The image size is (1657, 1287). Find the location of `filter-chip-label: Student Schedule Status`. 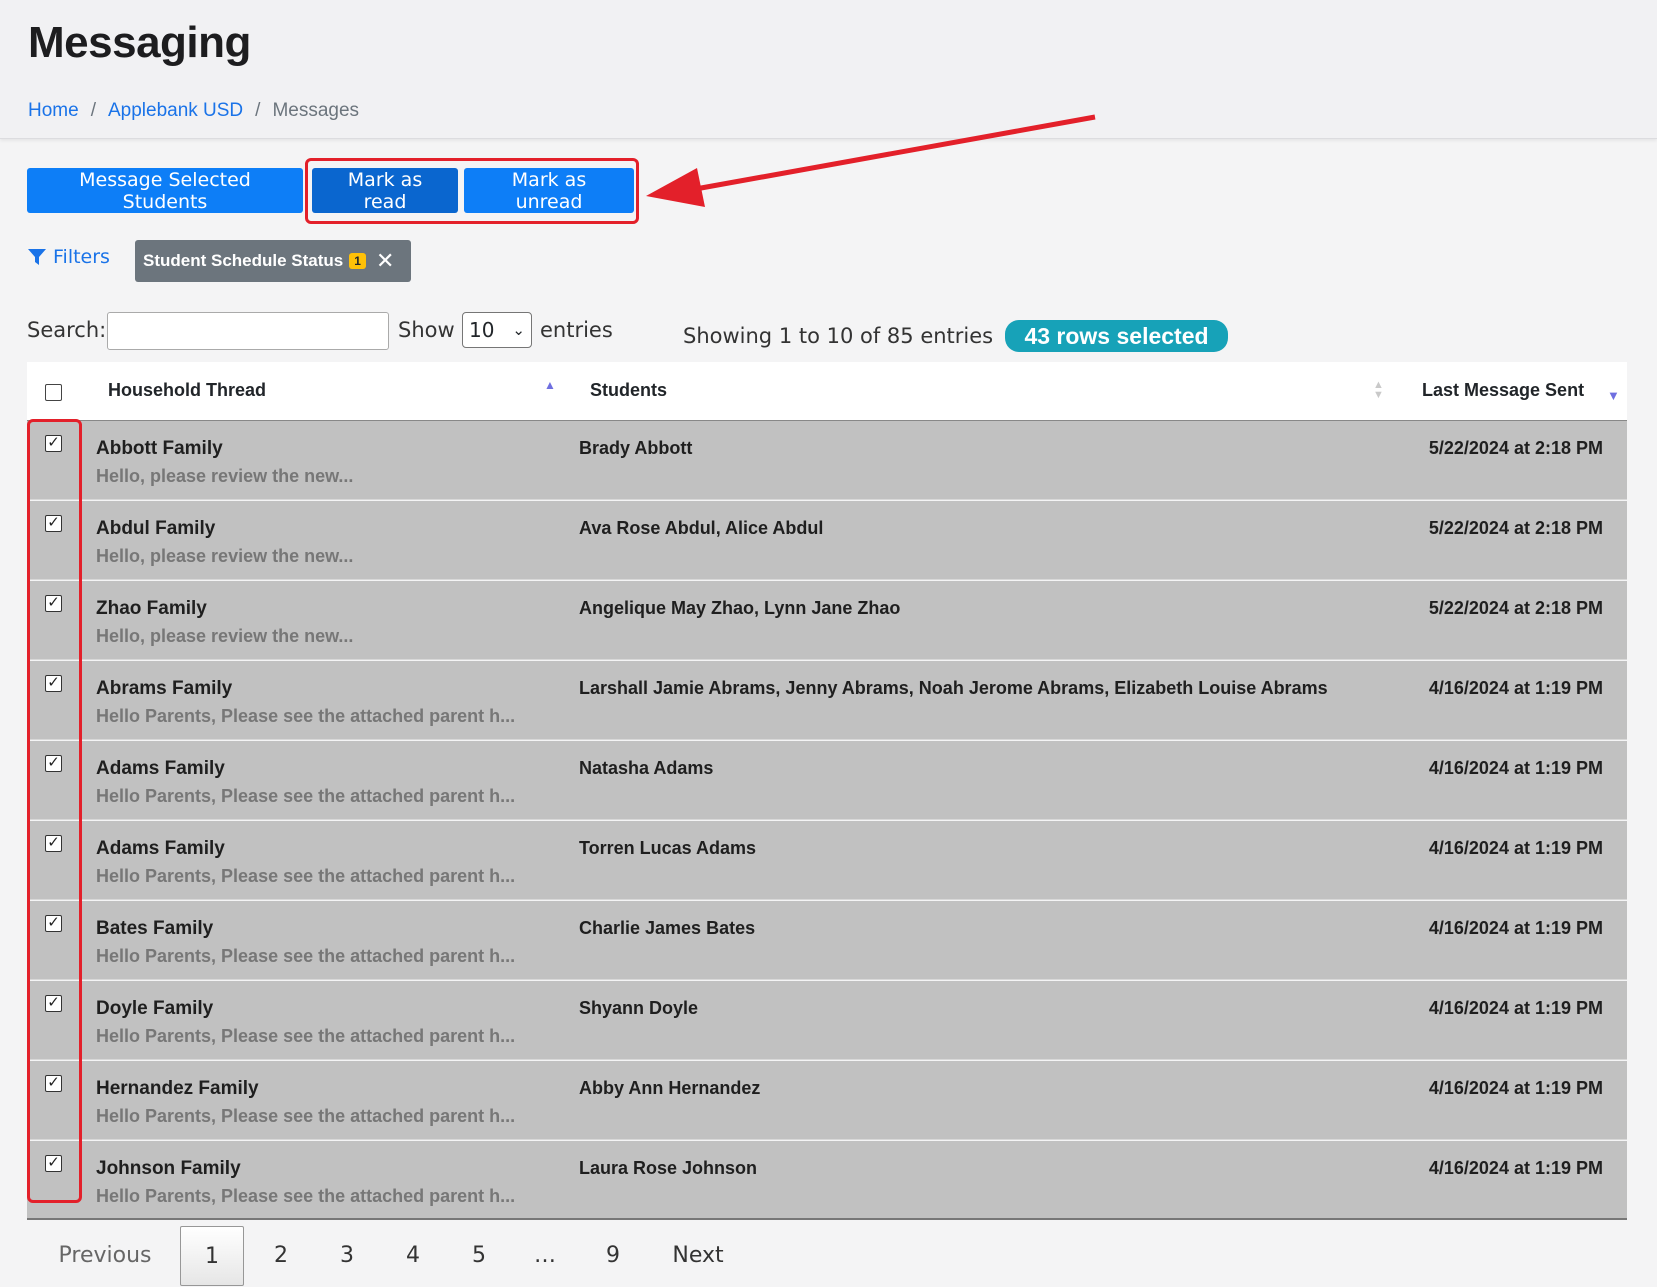

filter-chip-label: Student Schedule Status is located at coordinates (243, 260).